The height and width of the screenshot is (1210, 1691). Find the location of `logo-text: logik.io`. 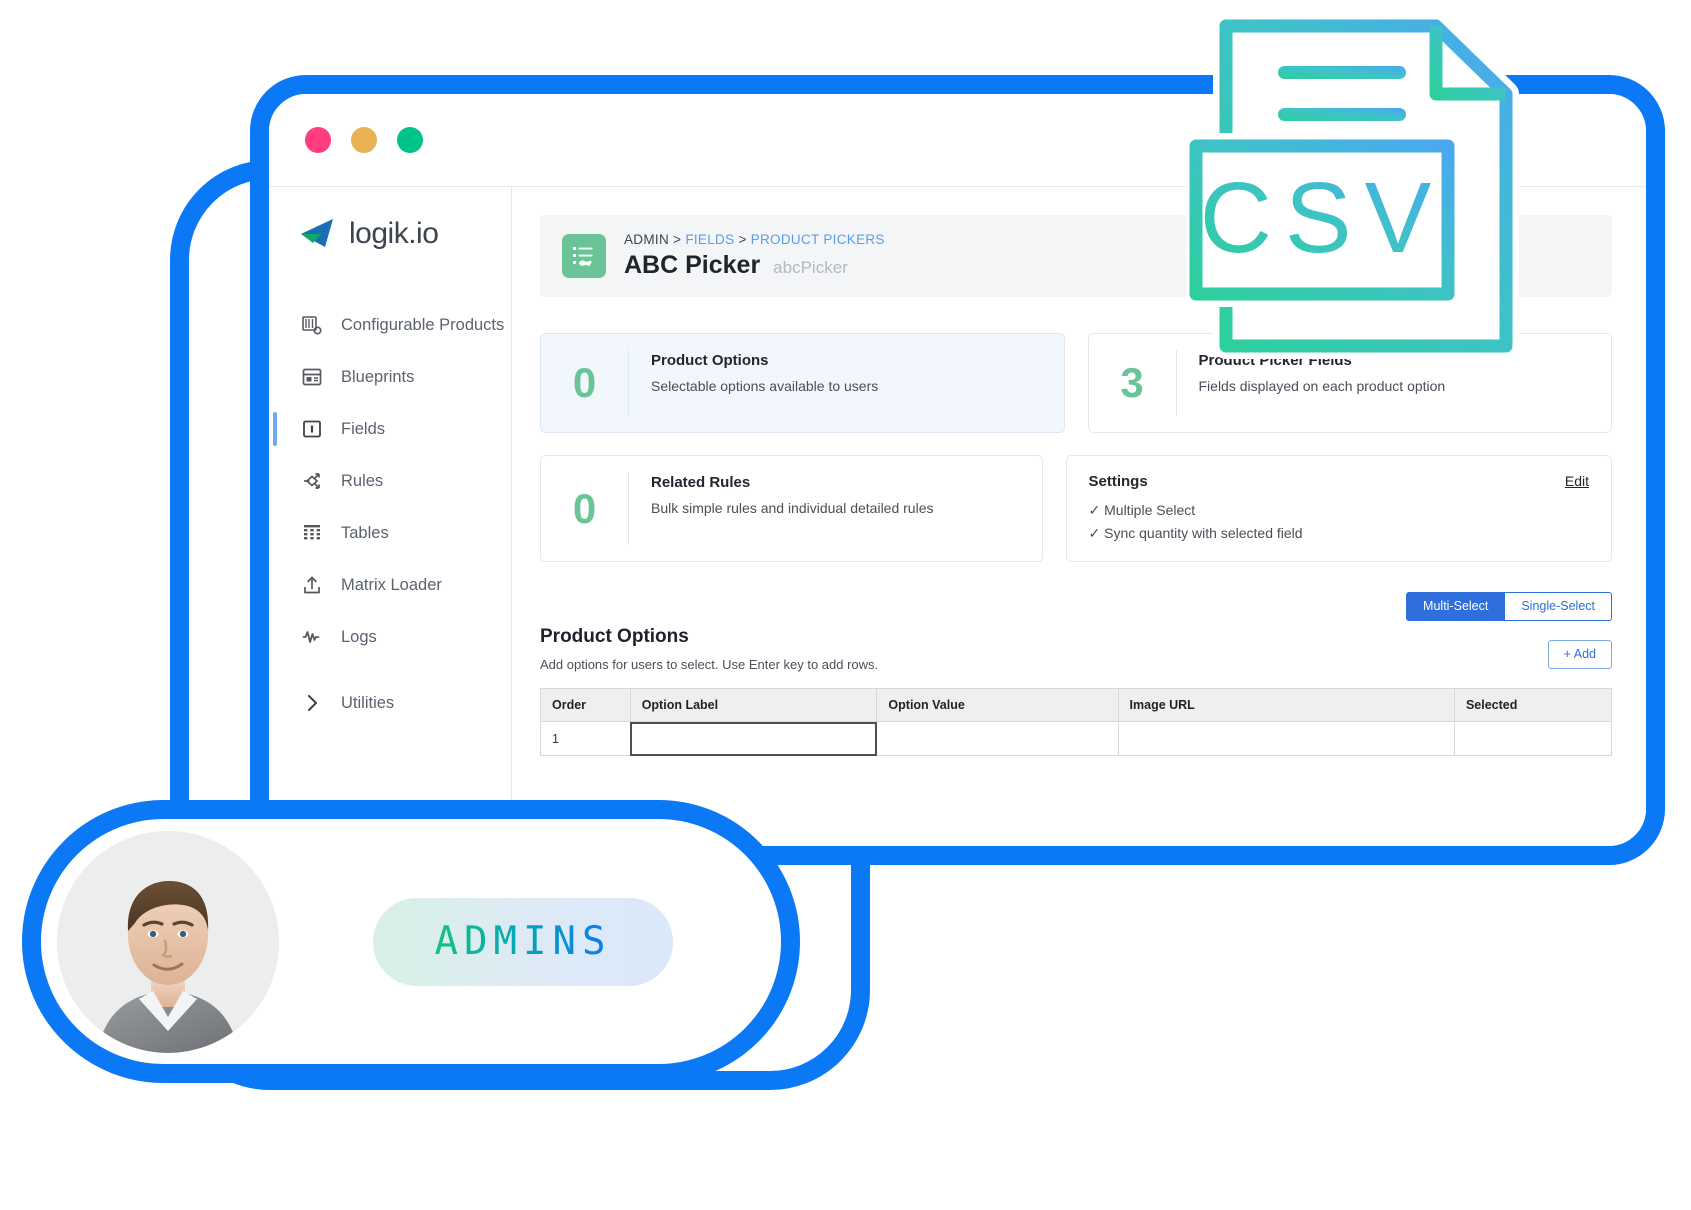

logo-text: logik.io is located at coordinates (394, 233).